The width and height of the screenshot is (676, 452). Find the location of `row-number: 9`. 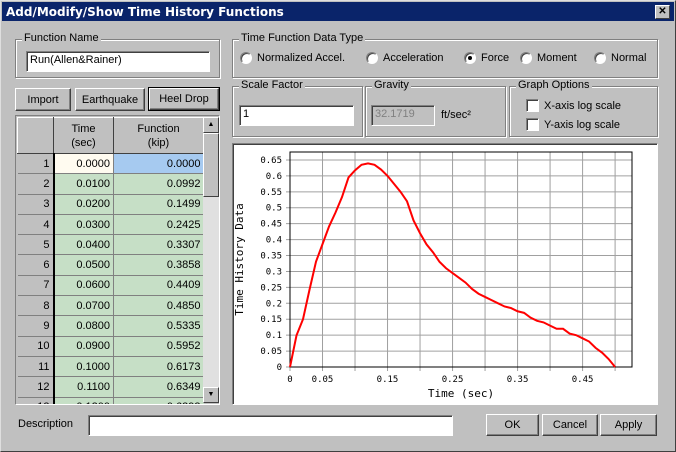

row-number: 9 is located at coordinates (36, 326).